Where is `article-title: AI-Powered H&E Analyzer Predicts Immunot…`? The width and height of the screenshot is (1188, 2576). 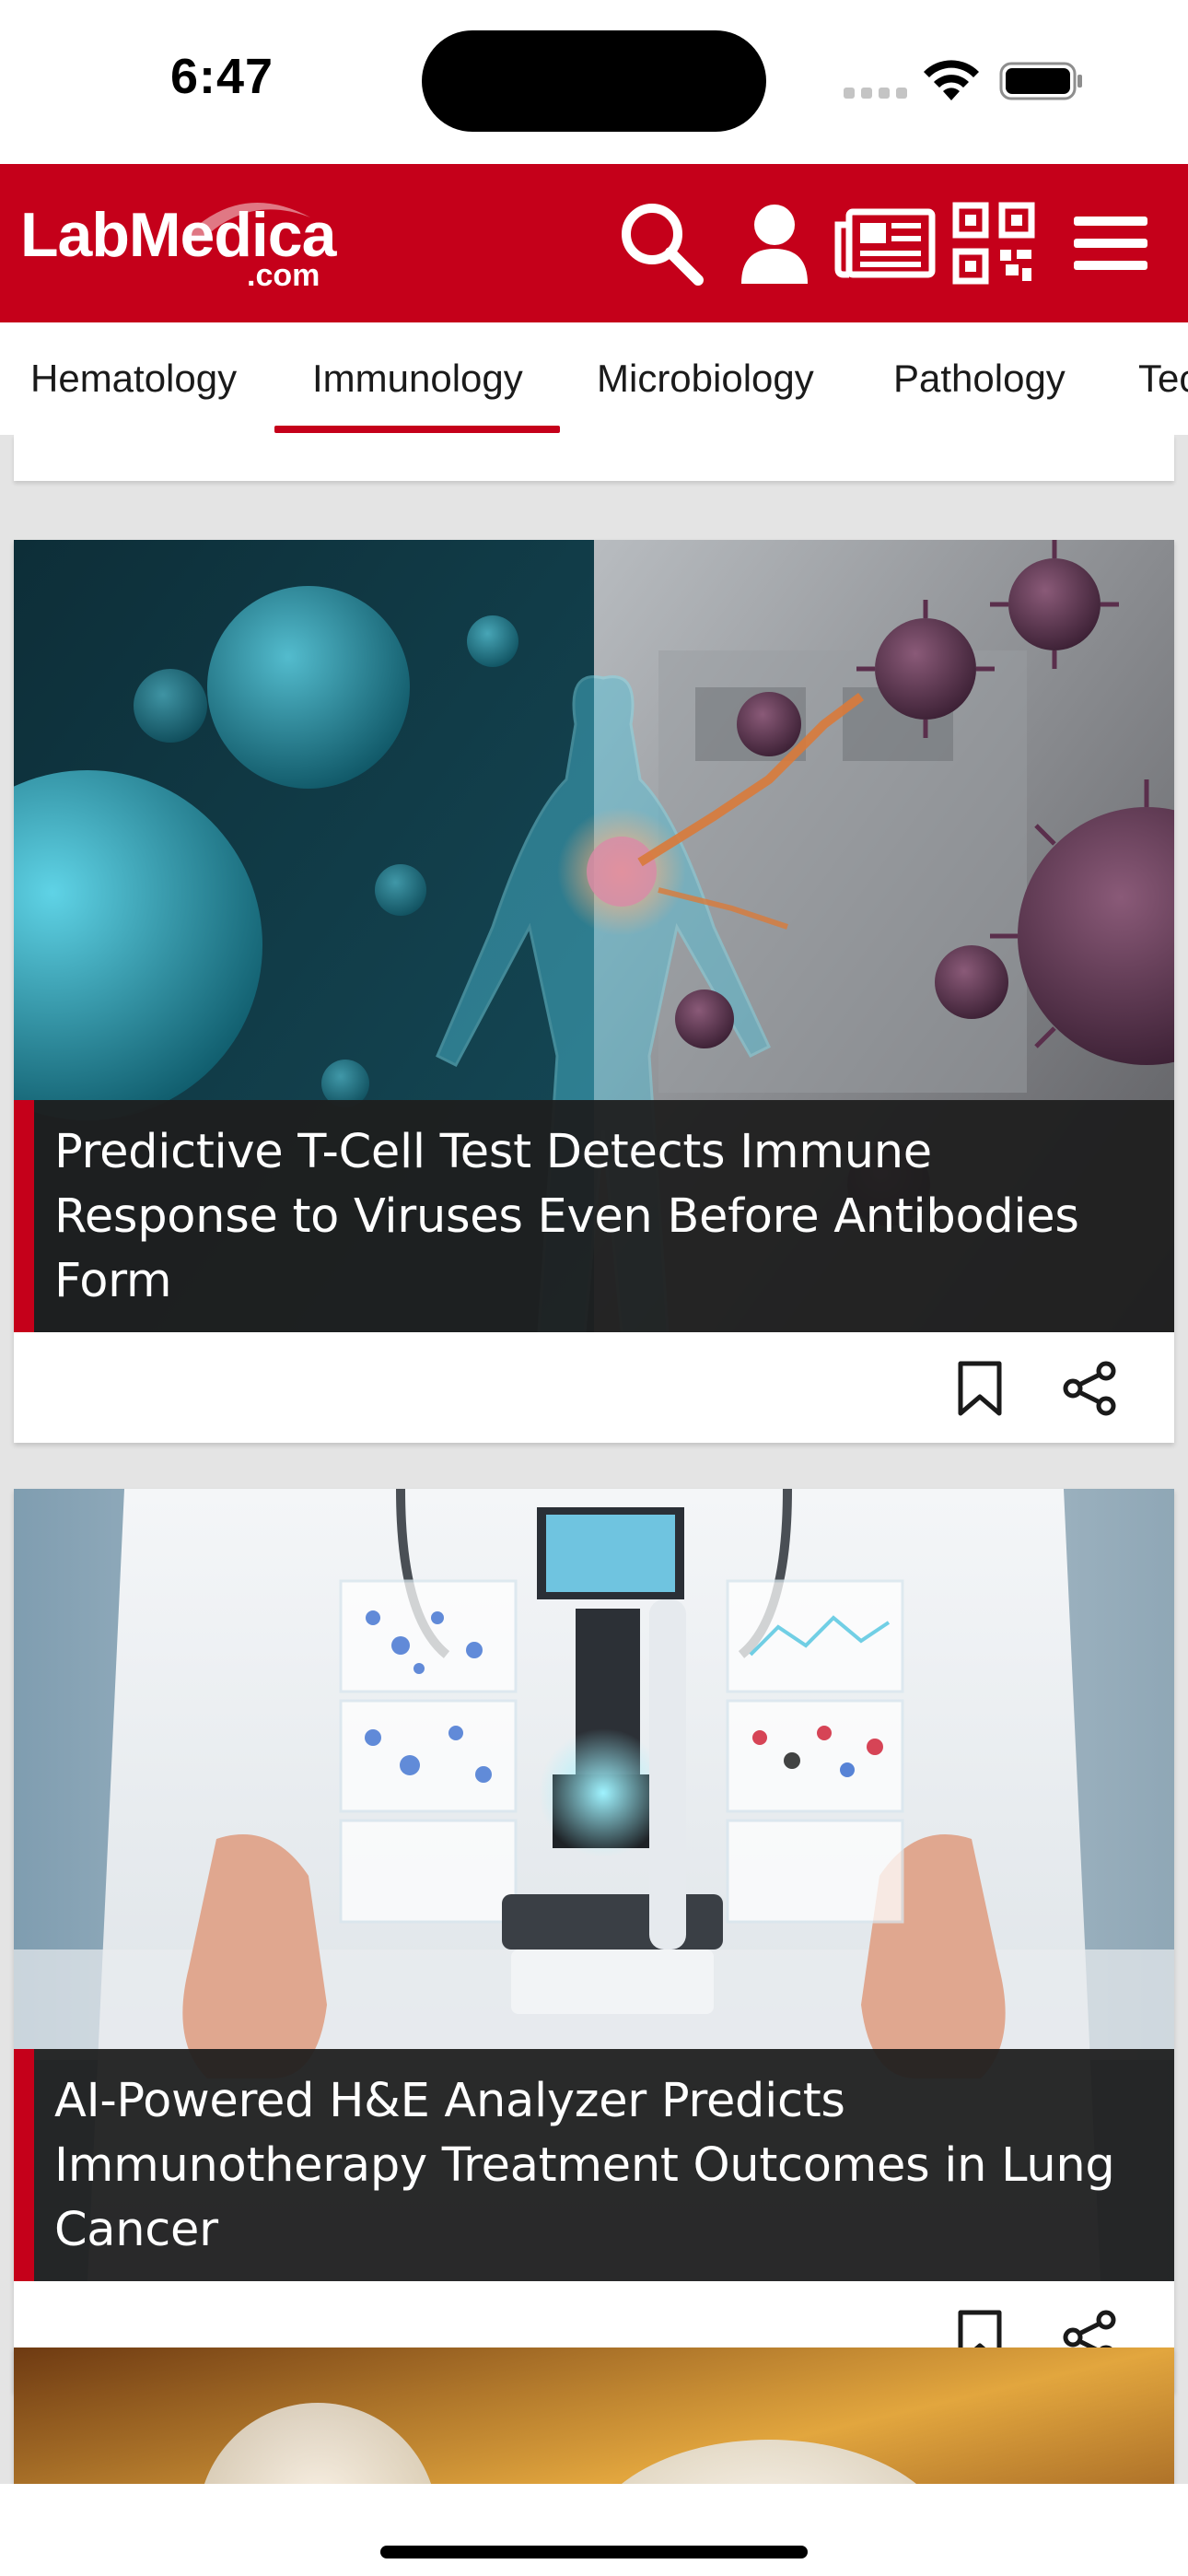
article-title: AI-Powered H&E Analyzer Predicts Immunot… is located at coordinates (595, 2166).